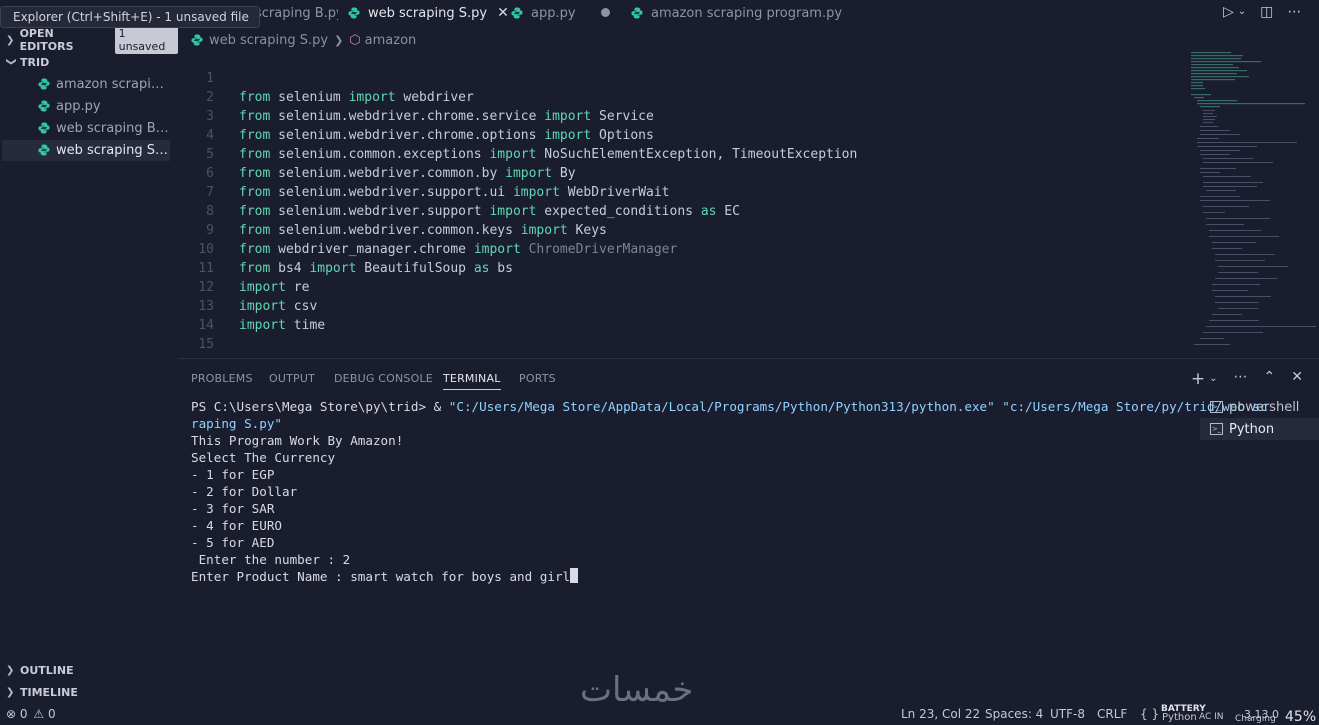 The height and width of the screenshot is (725, 1319). Describe the element at coordinates (683, 346) in the screenshot. I see `code-line: 16 try:` at that location.